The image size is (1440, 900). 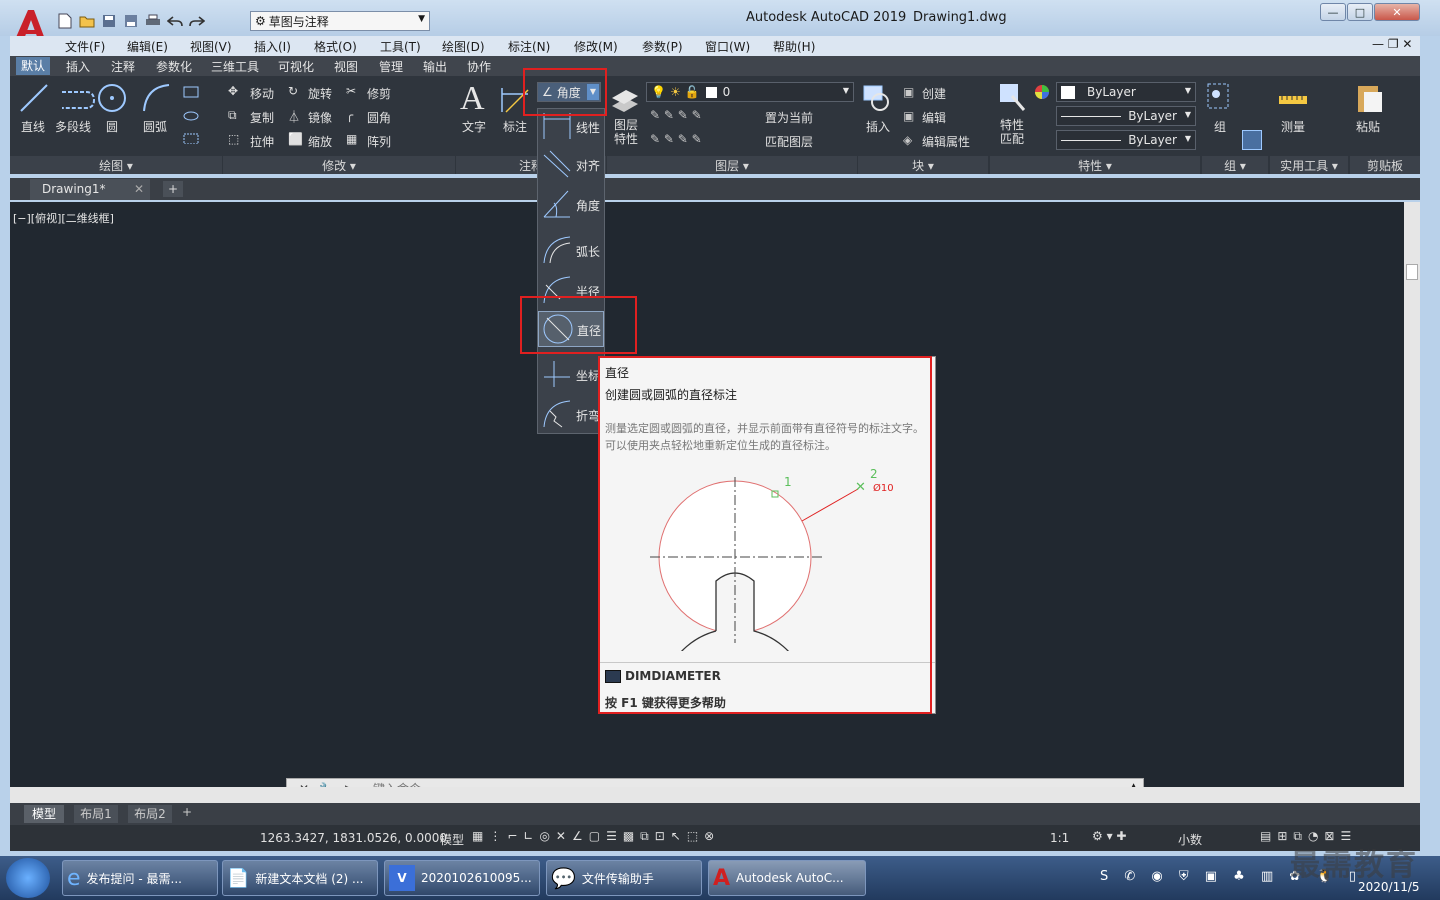 I want to click on menu-window: 窗口(W), so click(x=727, y=46).